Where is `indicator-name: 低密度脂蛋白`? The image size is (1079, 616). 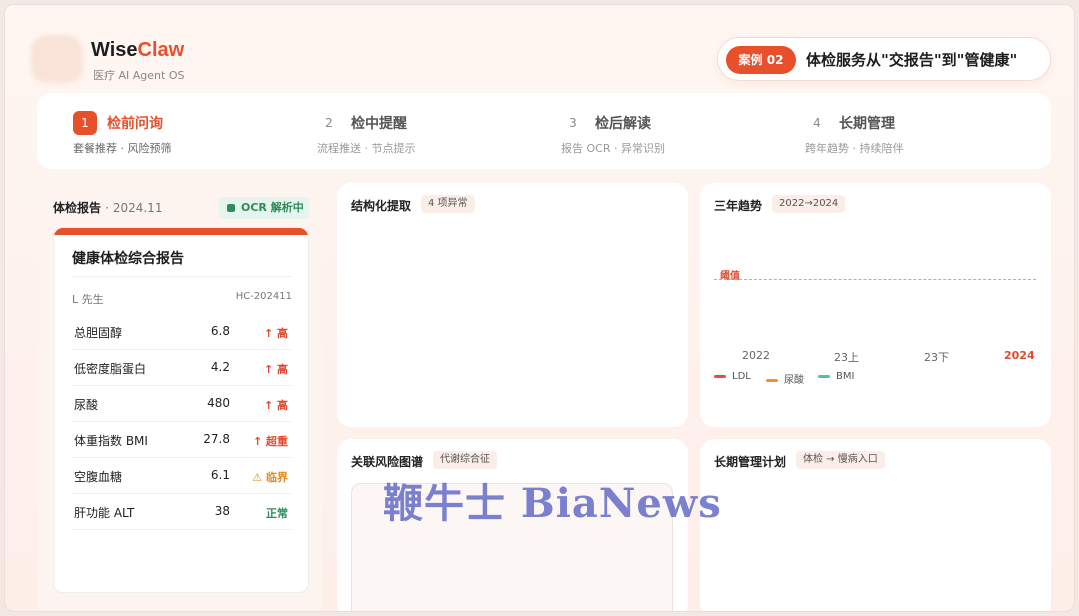 indicator-name: 低密度脂蛋白 is located at coordinates (110, 369).